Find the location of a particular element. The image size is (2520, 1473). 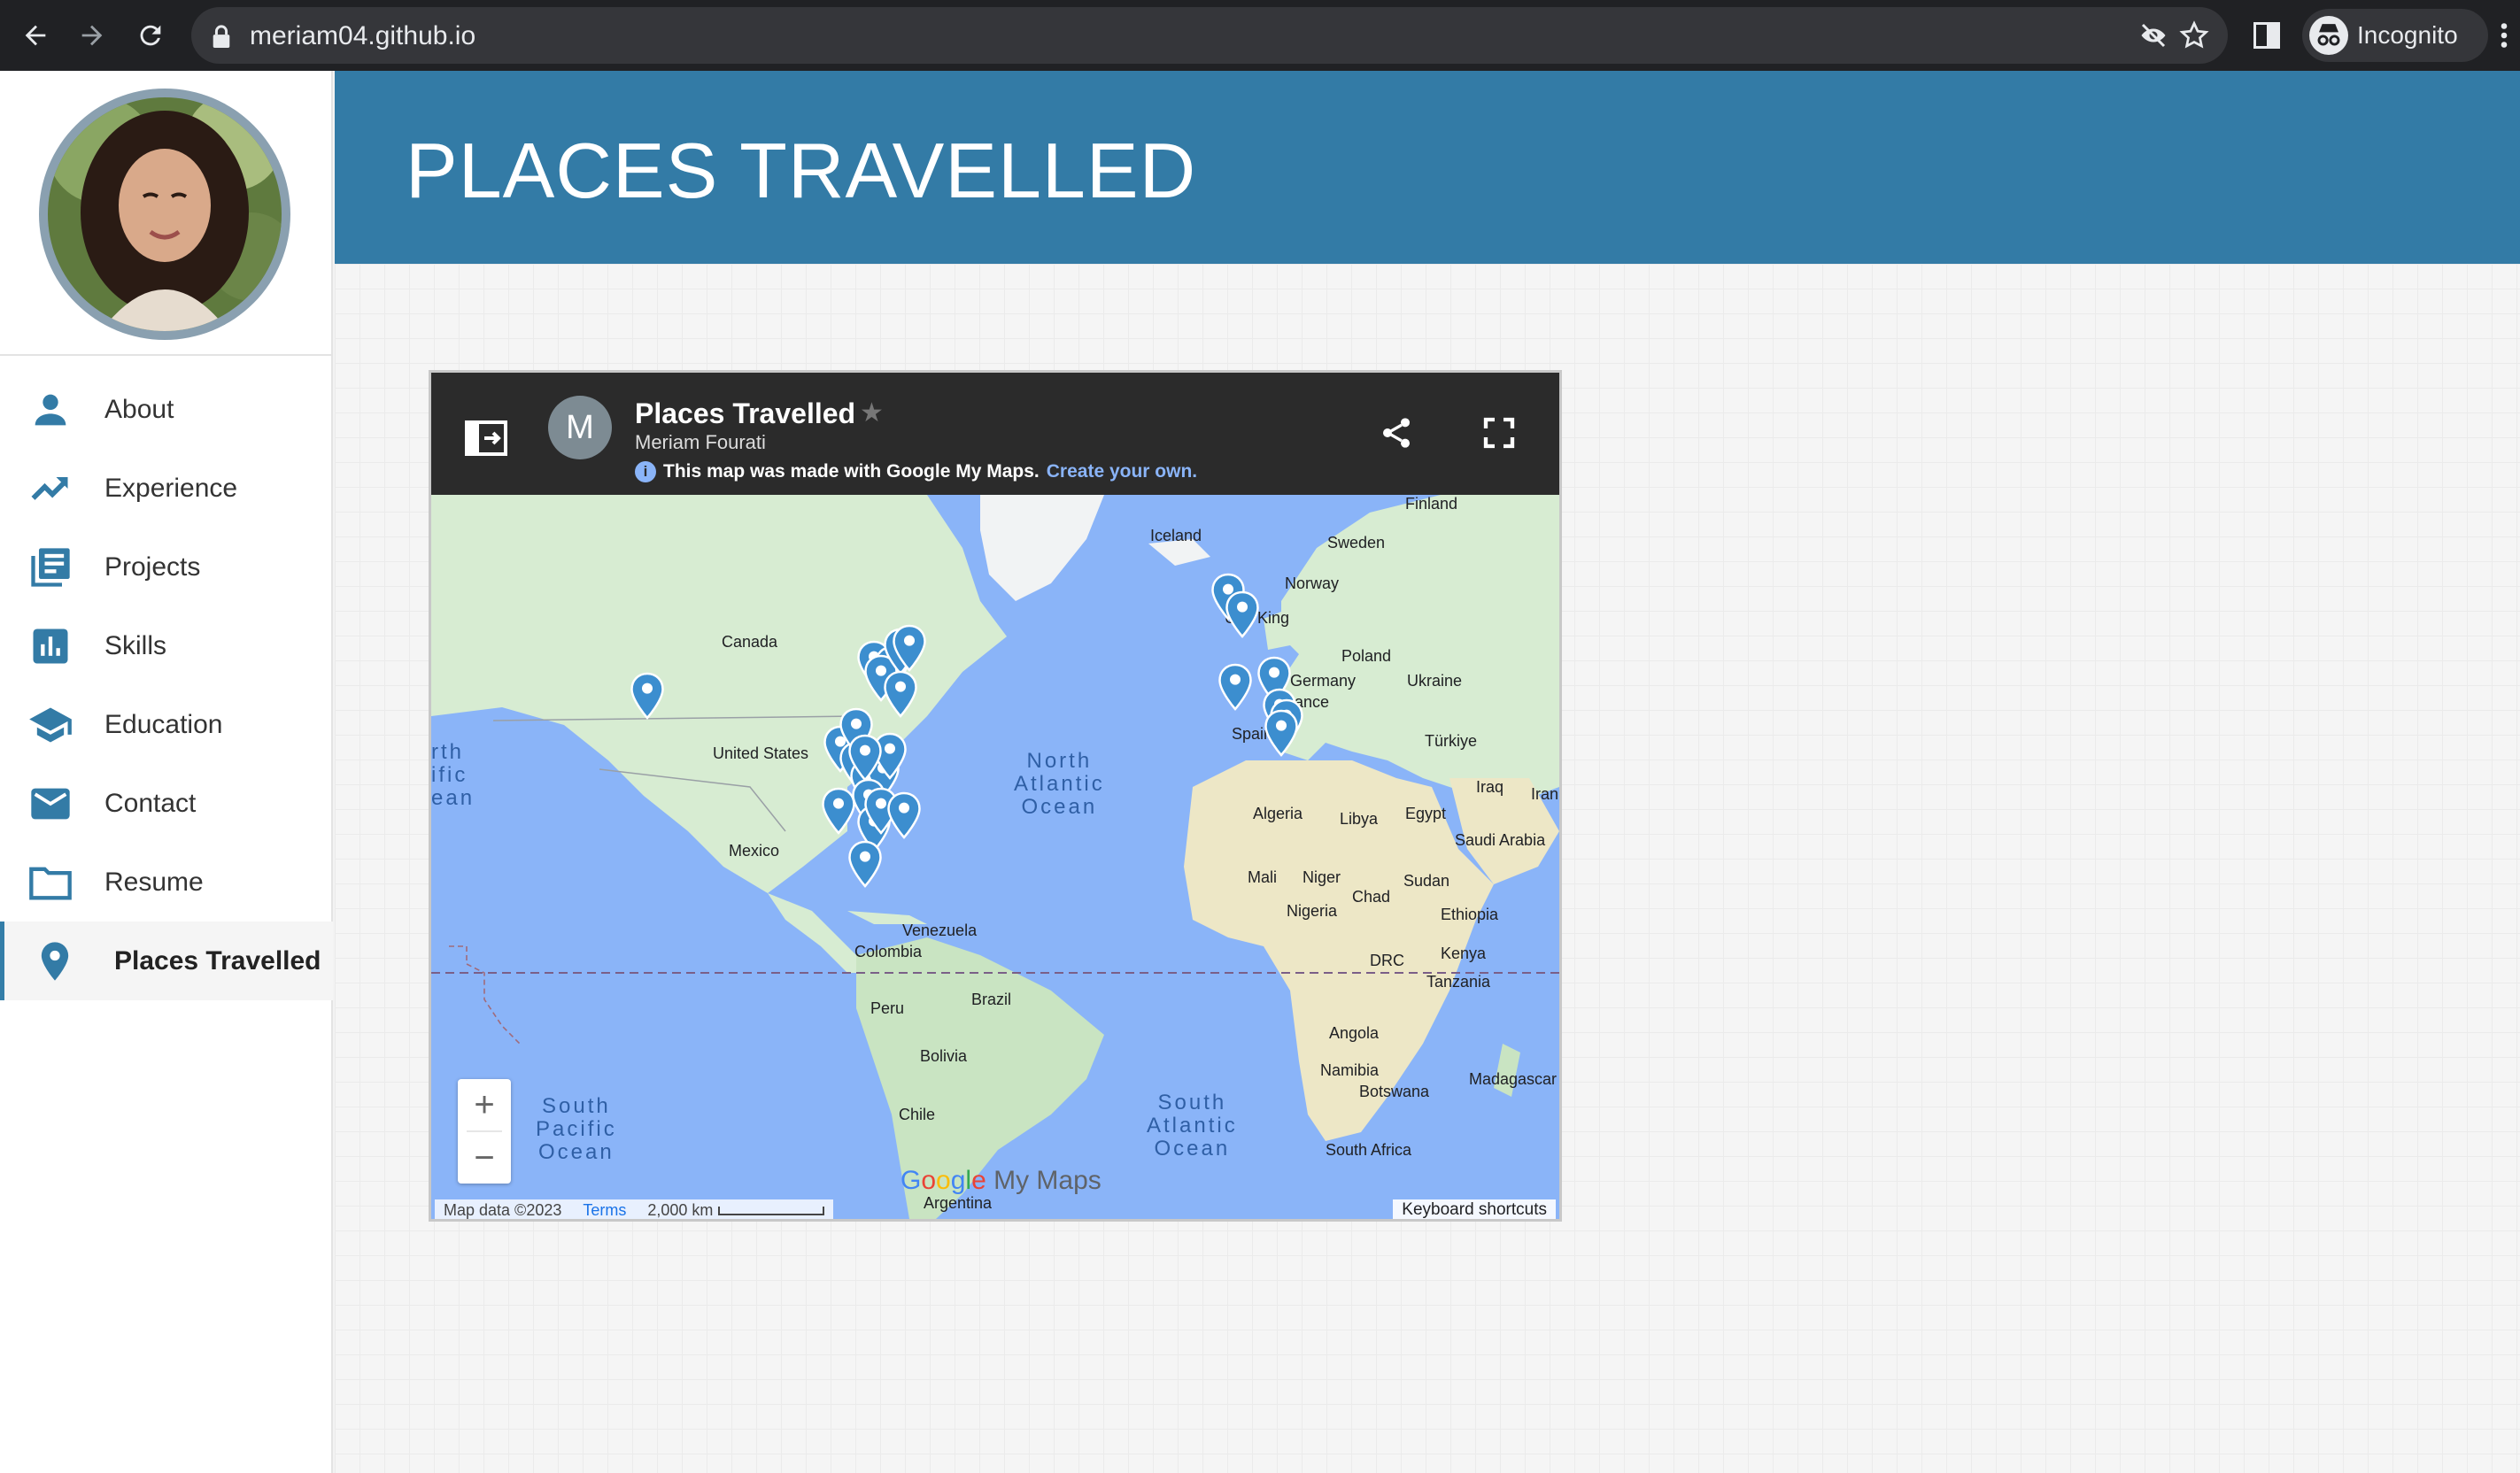

folder-icon is located at coordinates (50, 882).